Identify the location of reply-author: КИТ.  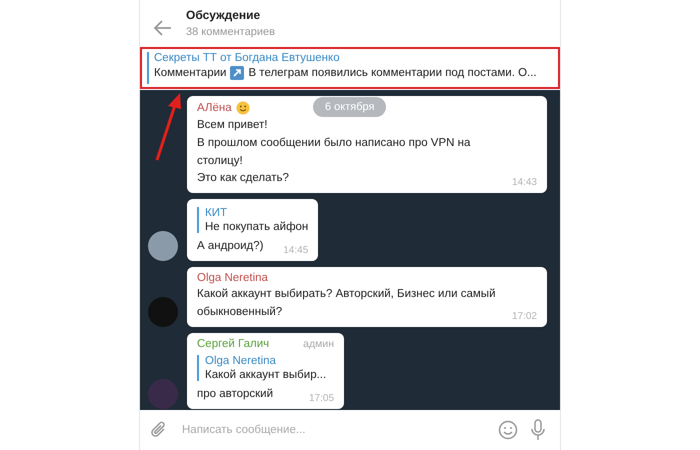
(216, 213).